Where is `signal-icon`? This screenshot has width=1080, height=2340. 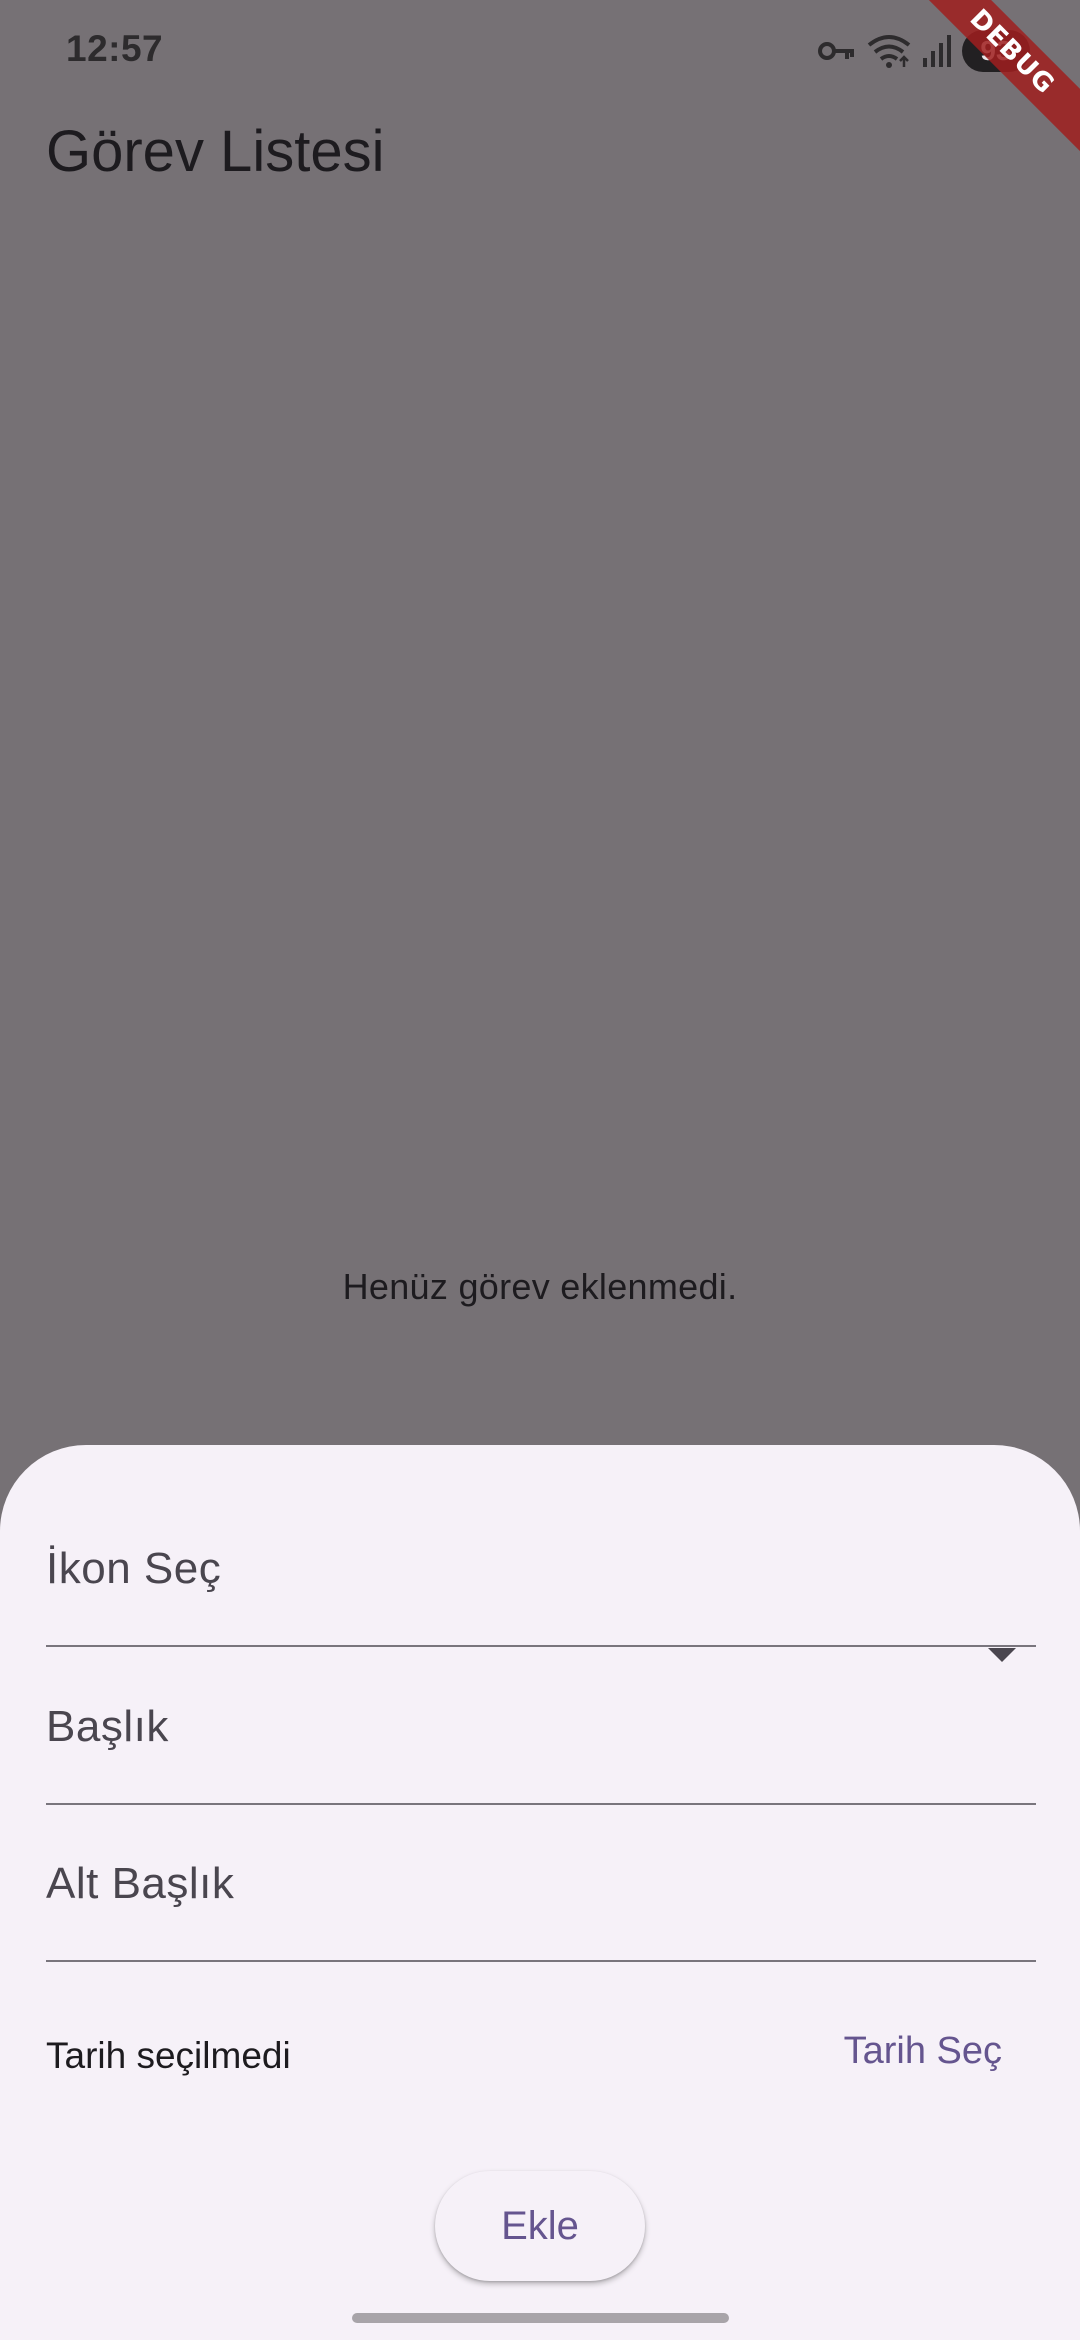 signal-icon is located at coordinates (937, 51).